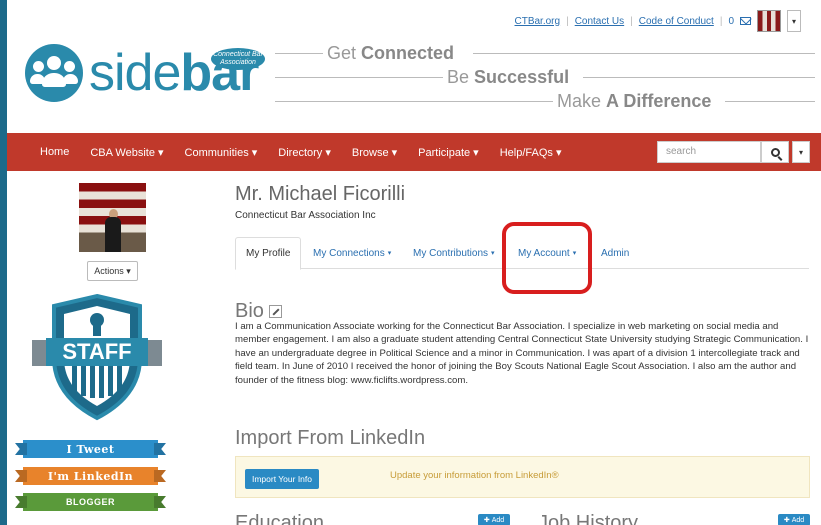  What do you see at coordinates (268, 253) in the screenshot?
I see `tab-my-profile: My Profile` at bounding box center [268, 253].